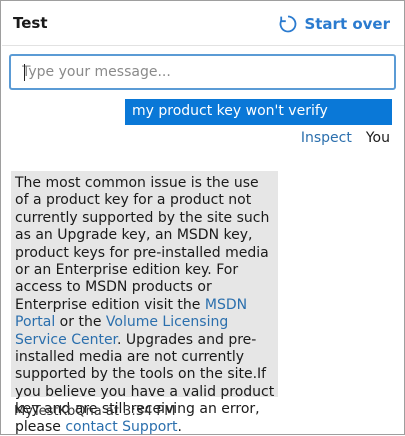 This screenshot has height=436, width=405. I want to click on chat-title: Test, so click(30, 23).